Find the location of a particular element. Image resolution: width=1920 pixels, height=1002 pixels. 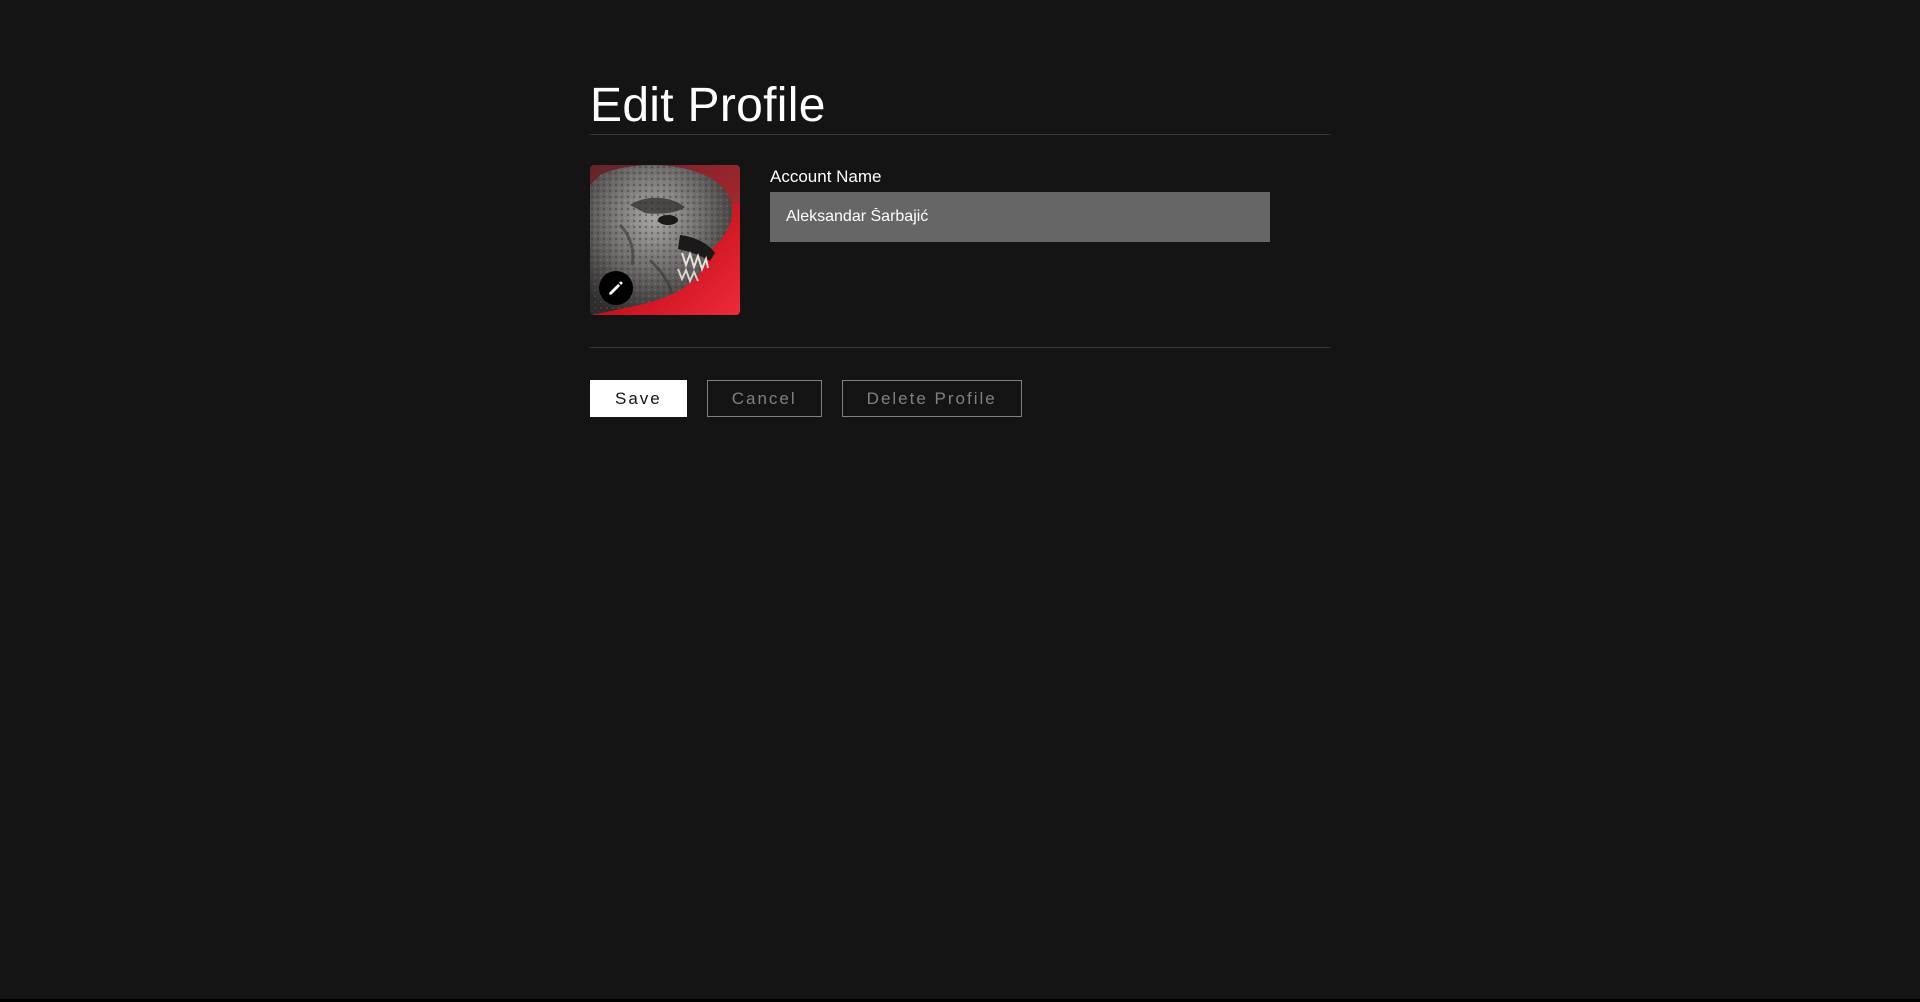

save-button: Save is located at coordinates (638, 398).